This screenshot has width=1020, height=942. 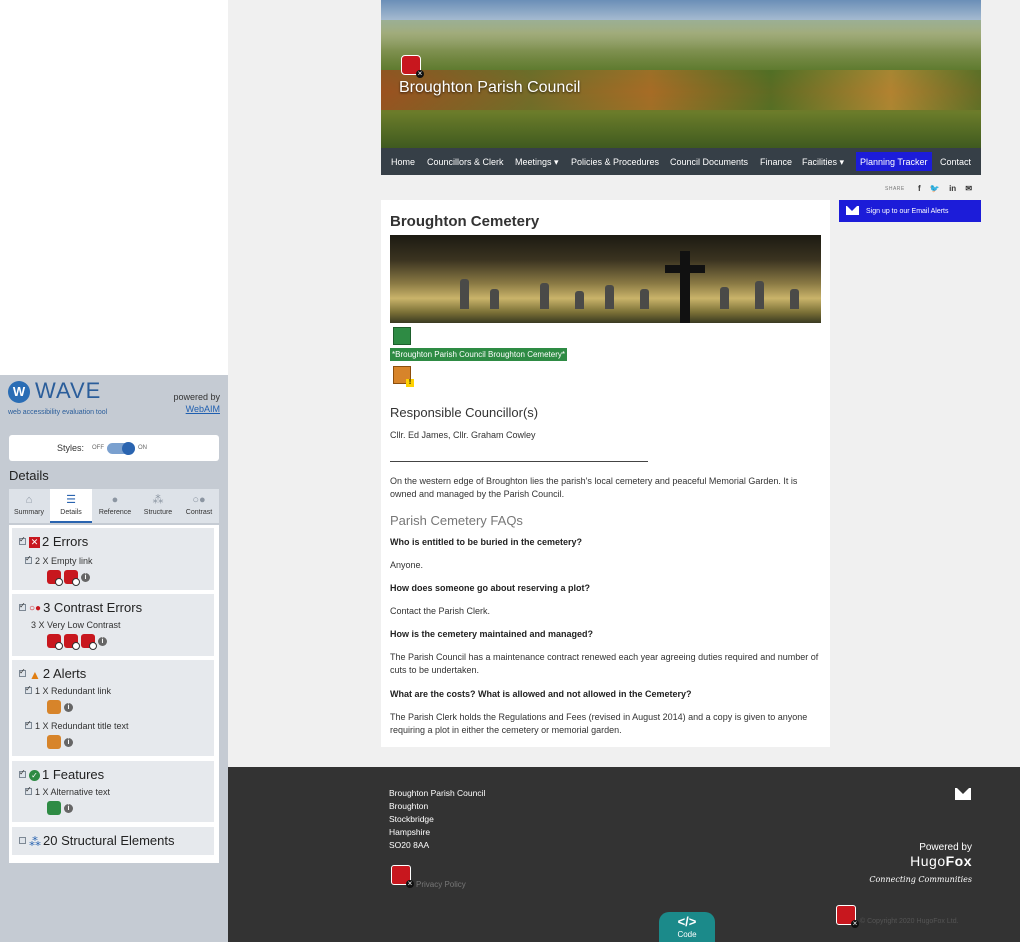 I want to click on alternative-text-checkbox, so click(x=28, y=790).